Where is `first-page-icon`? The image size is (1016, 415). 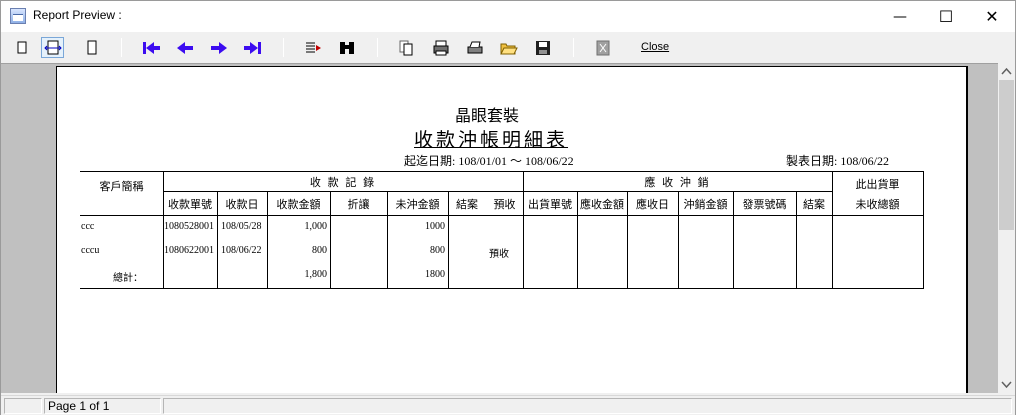
first-page-icon is located at coordinates (151, 47).